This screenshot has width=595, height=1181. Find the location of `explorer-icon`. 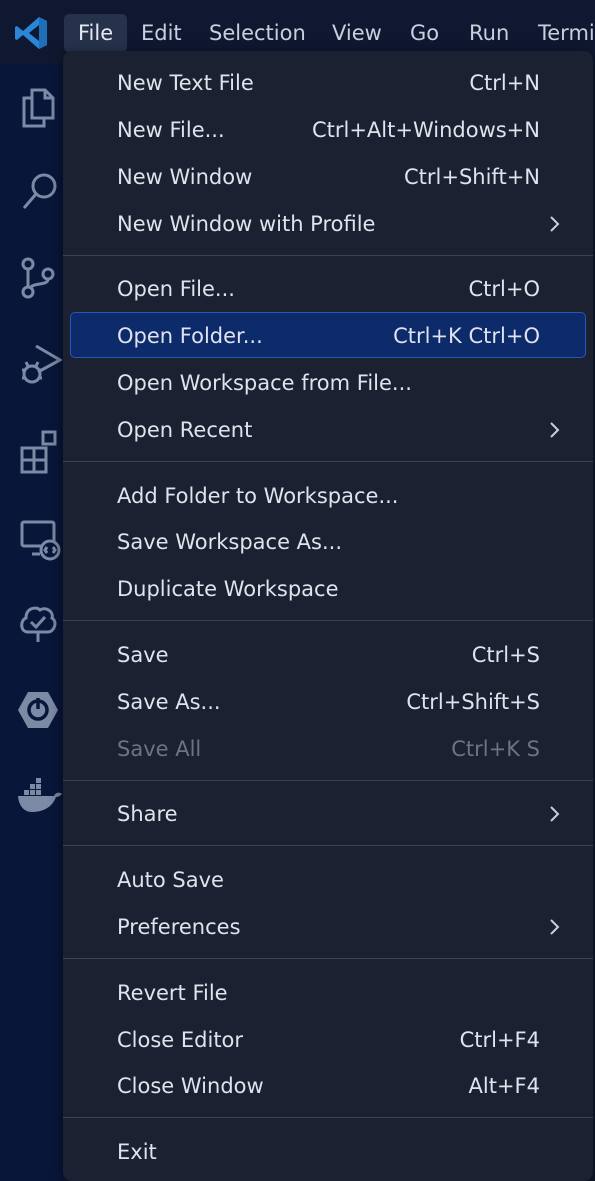

explorer-icon is located at coordinates (38, 106).